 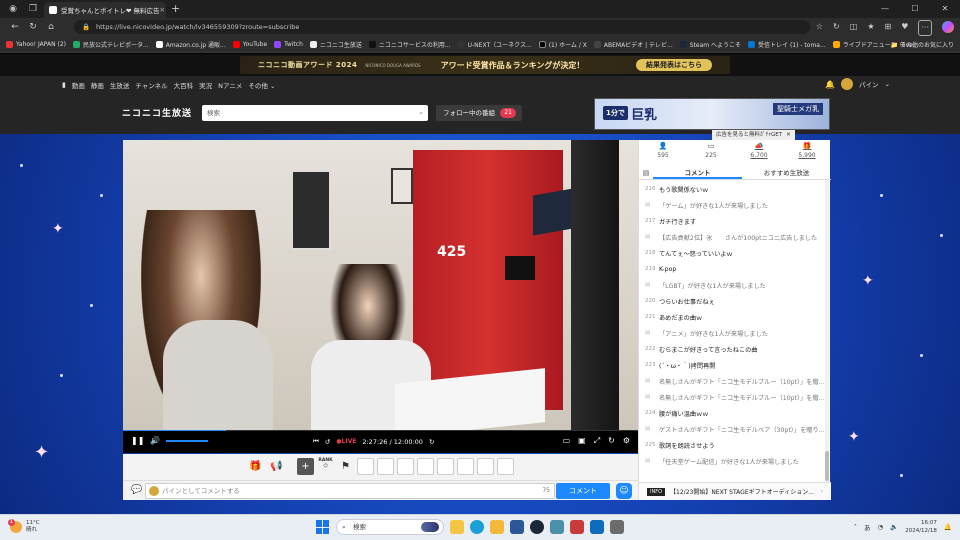 What do you see at coordinates (788, 135) in the screenshot?
I see `close-ad-icon: ✕` at bounding box center [788, 135].